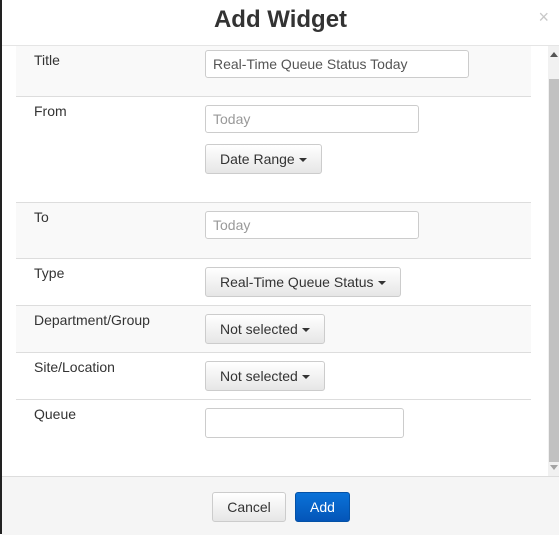 This screenshot has height=535, width=559. What do you see at coordinates (249, 507) in the screenshot?
I see `cancel-button: Cancel` at bounding box center [249, 507].